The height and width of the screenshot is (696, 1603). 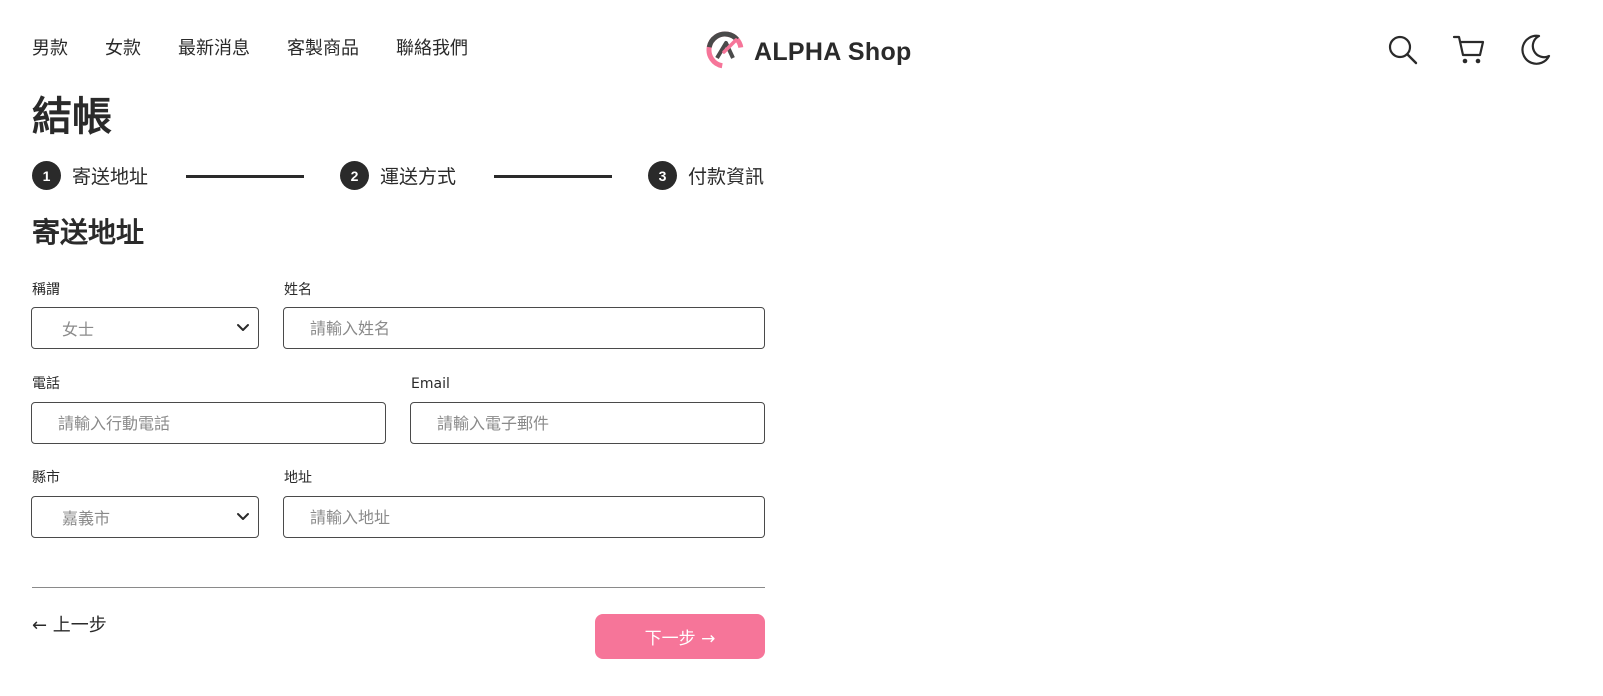 What do you see at coordinates (214, 49) in the screenshot?
I see `nav-item-news: 最新消息` at bounding box center [214, 49].